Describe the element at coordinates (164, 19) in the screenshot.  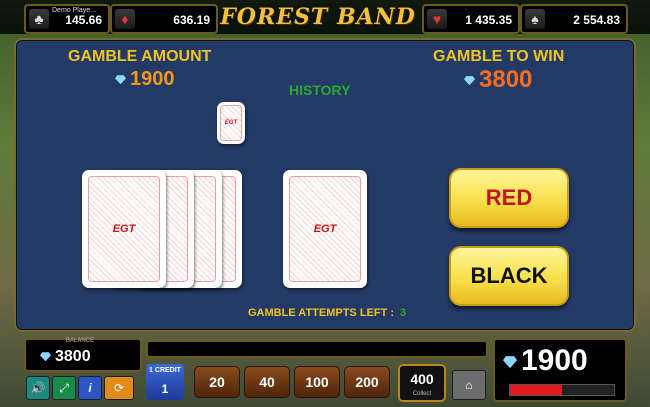
I see `jackpot-diamonds: ♦ 636.19` at that location.